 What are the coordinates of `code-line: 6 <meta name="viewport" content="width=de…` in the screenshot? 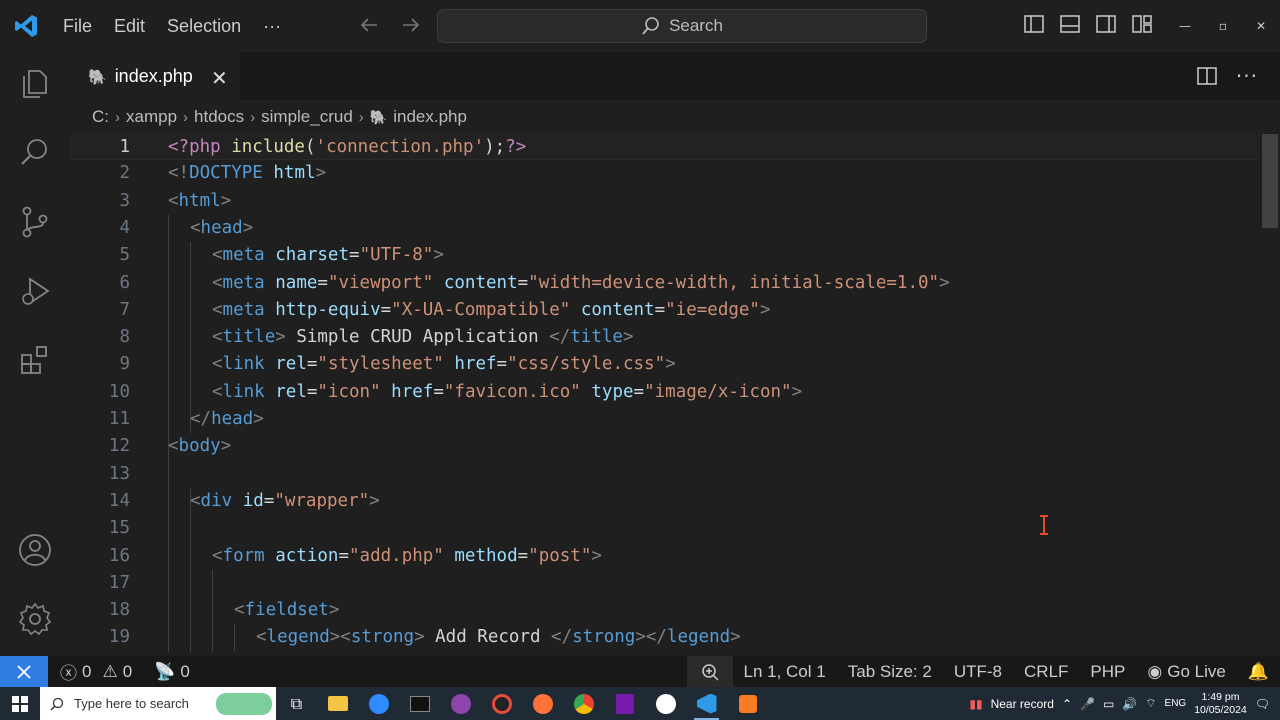 It's located at (665, 283).